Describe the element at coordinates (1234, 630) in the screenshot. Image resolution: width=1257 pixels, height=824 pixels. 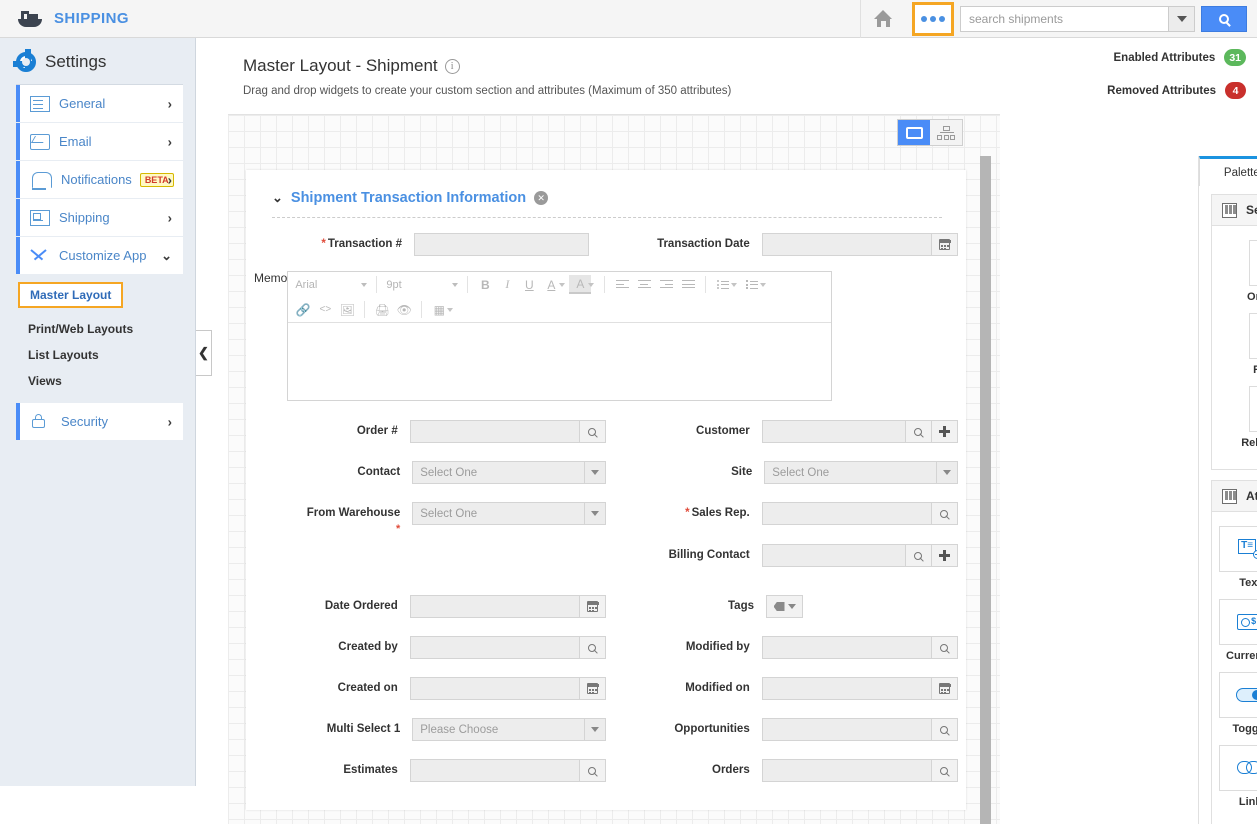
I see `palette-item-currency: $ Currency` at that location.